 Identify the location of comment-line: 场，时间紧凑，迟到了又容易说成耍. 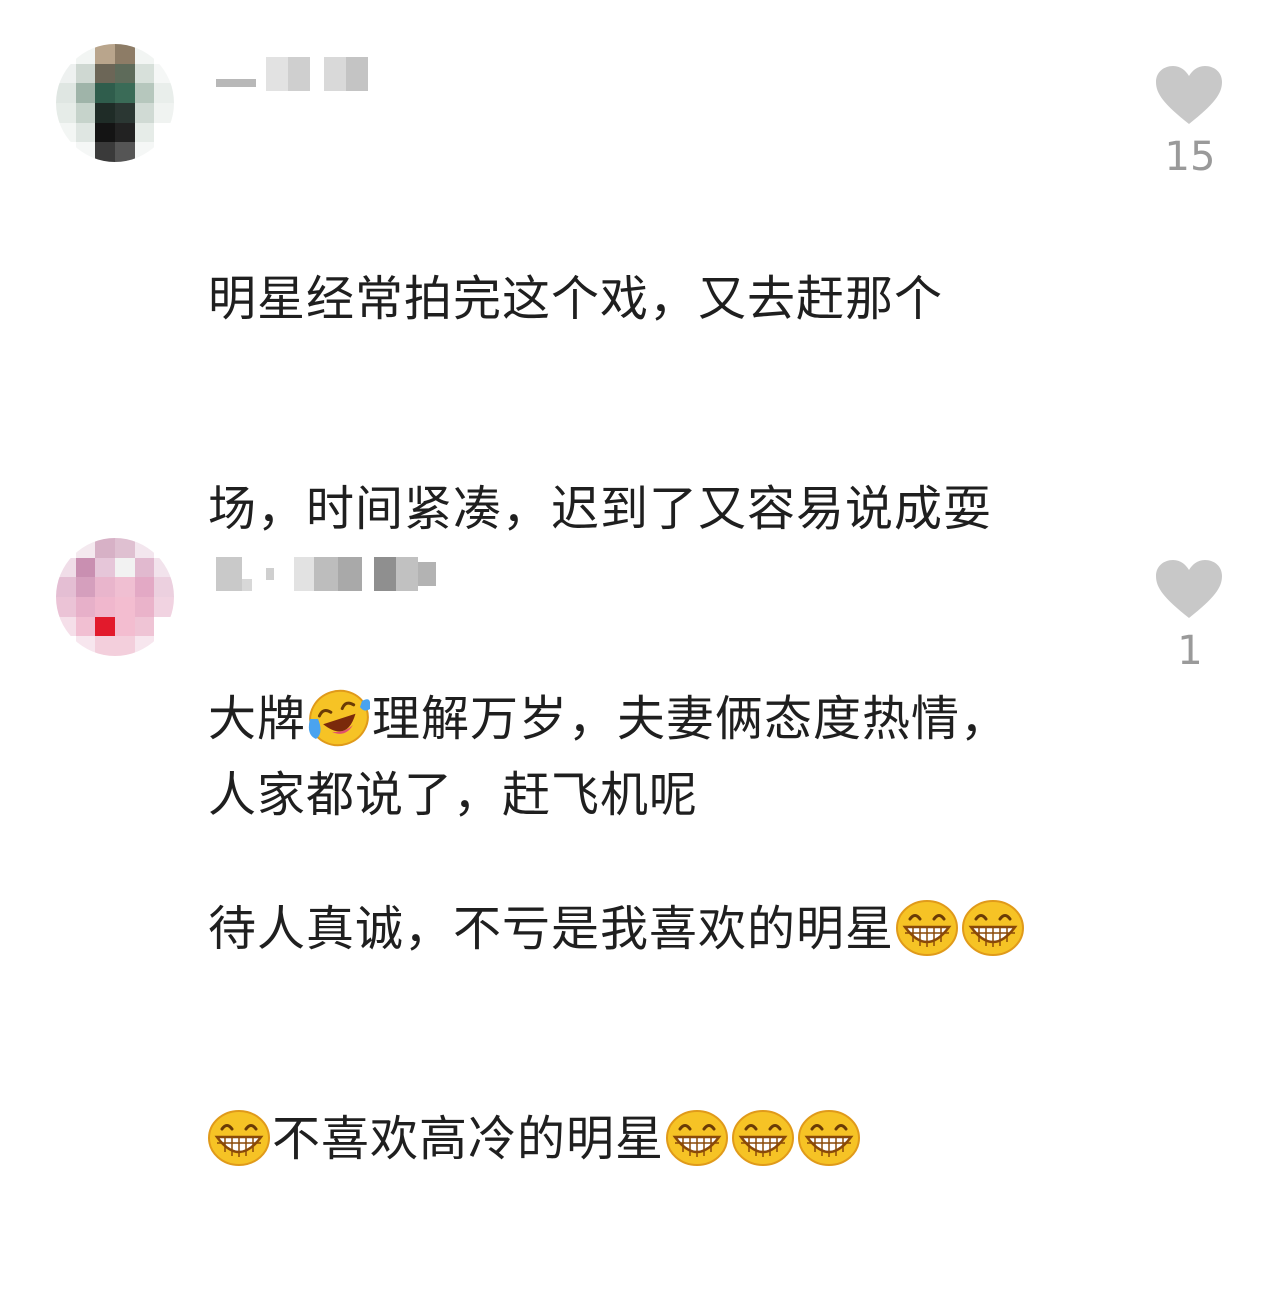
(600, 509).